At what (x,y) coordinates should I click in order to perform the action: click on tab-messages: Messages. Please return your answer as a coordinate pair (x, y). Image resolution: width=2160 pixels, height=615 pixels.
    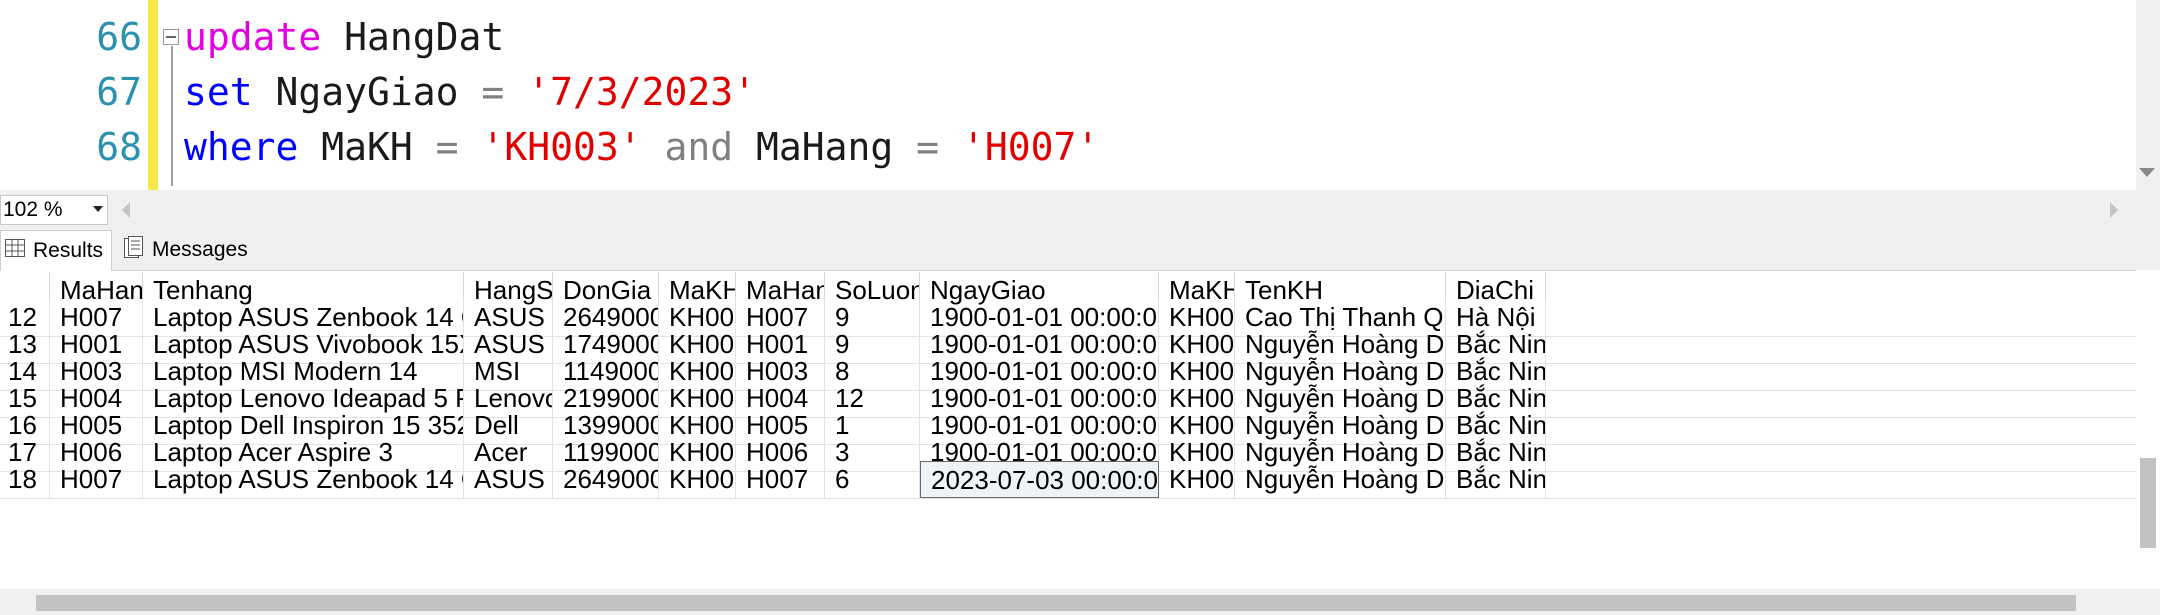
    Looking at the image, I should click on (186, 250).